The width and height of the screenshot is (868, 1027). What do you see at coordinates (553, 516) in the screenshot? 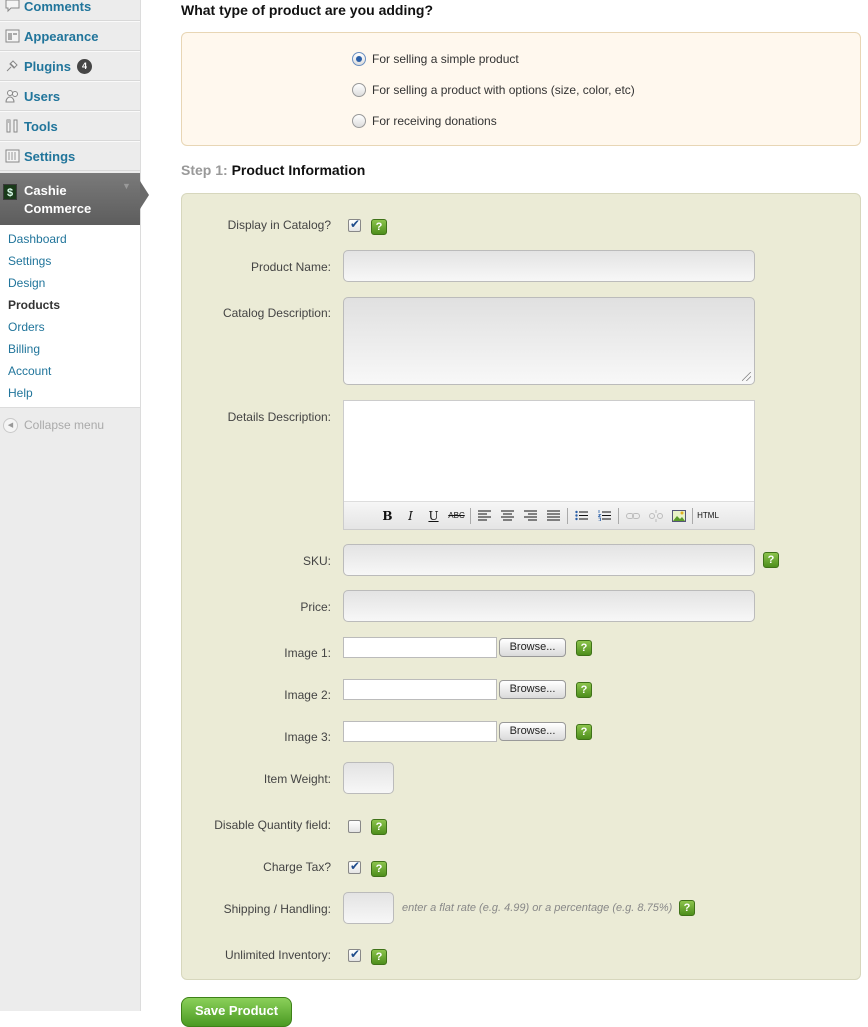
I see `justify-icon` at bounding box center [553, 516].